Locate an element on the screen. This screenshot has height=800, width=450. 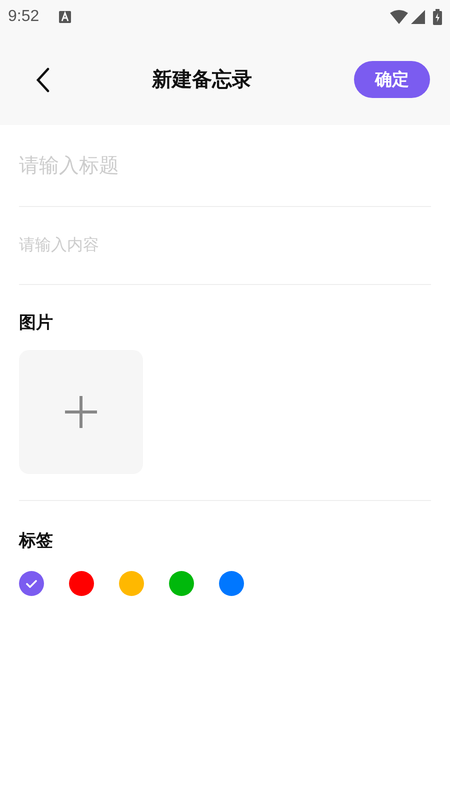
back-icon is located at coordinates (43, 79).